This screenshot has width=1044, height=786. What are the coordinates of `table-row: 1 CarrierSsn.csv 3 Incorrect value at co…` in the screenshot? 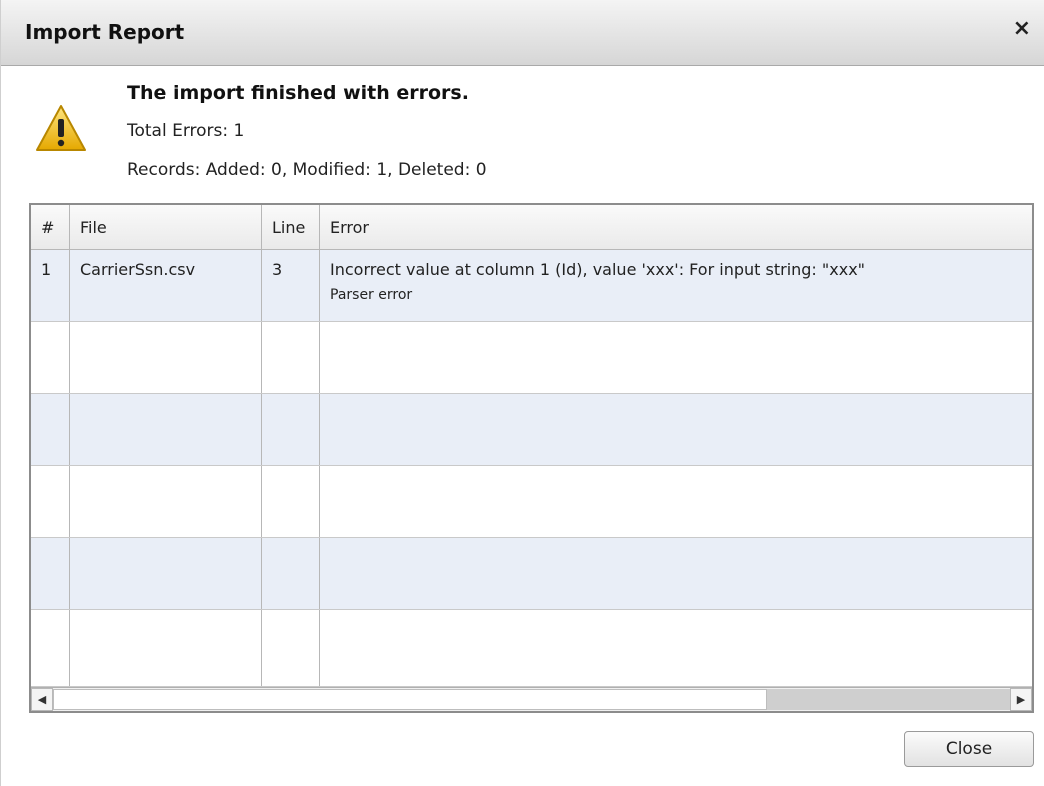 It's located at (531, 286).